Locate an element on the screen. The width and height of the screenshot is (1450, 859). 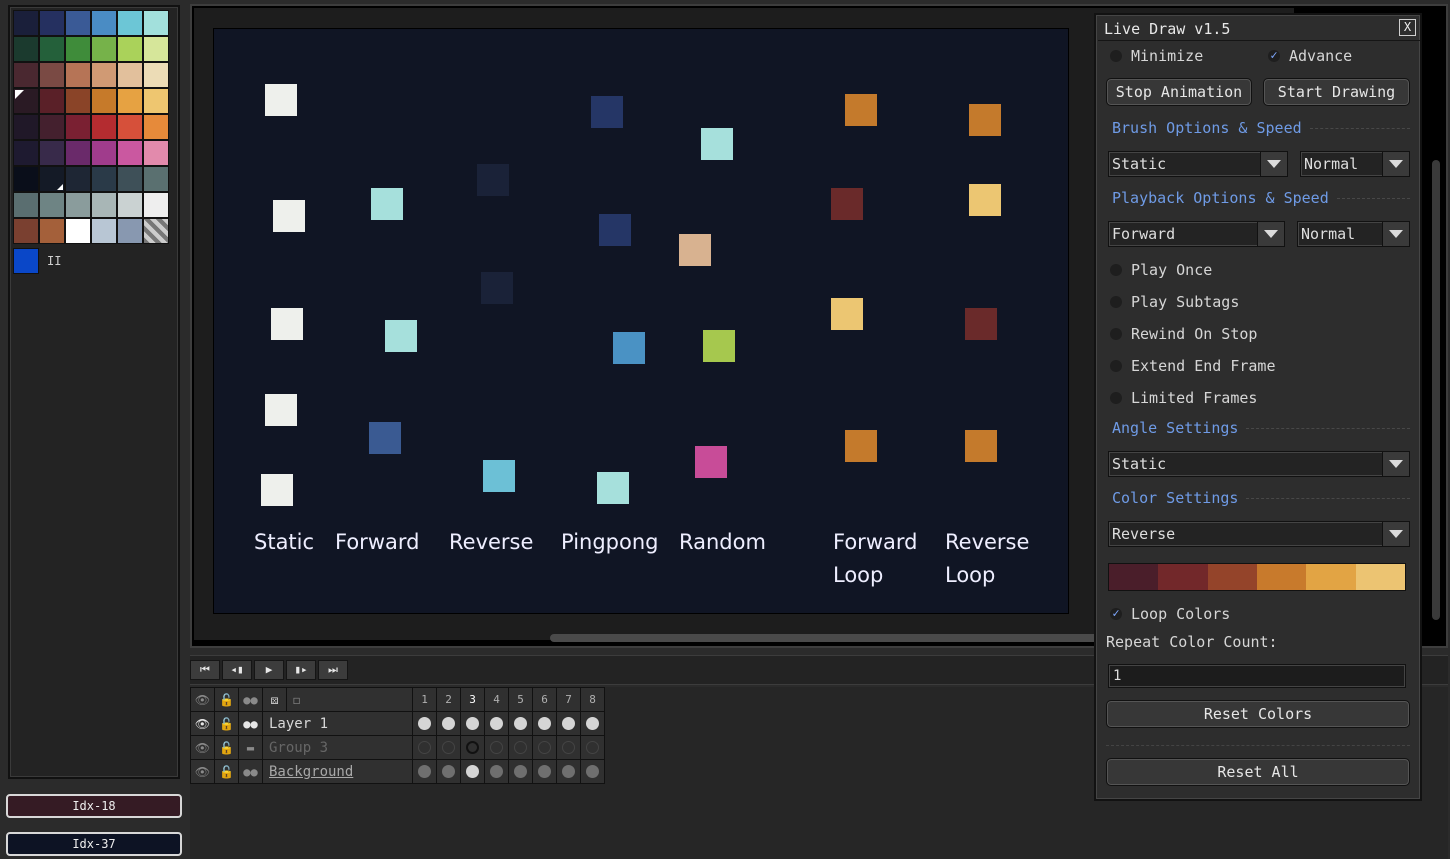
previous-frame-button: ◂▮ is located at coordinates (237, 670).